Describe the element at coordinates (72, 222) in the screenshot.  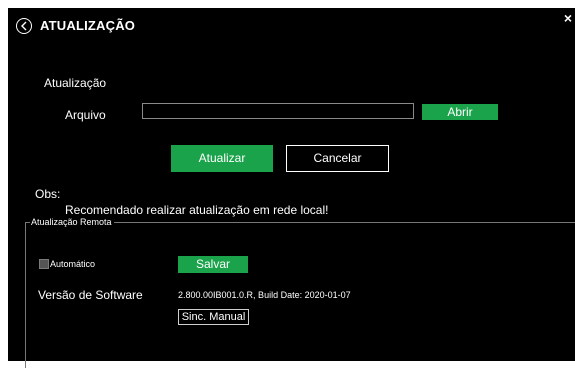
I see `remote-update-legend: Atualização Remota` at that location.